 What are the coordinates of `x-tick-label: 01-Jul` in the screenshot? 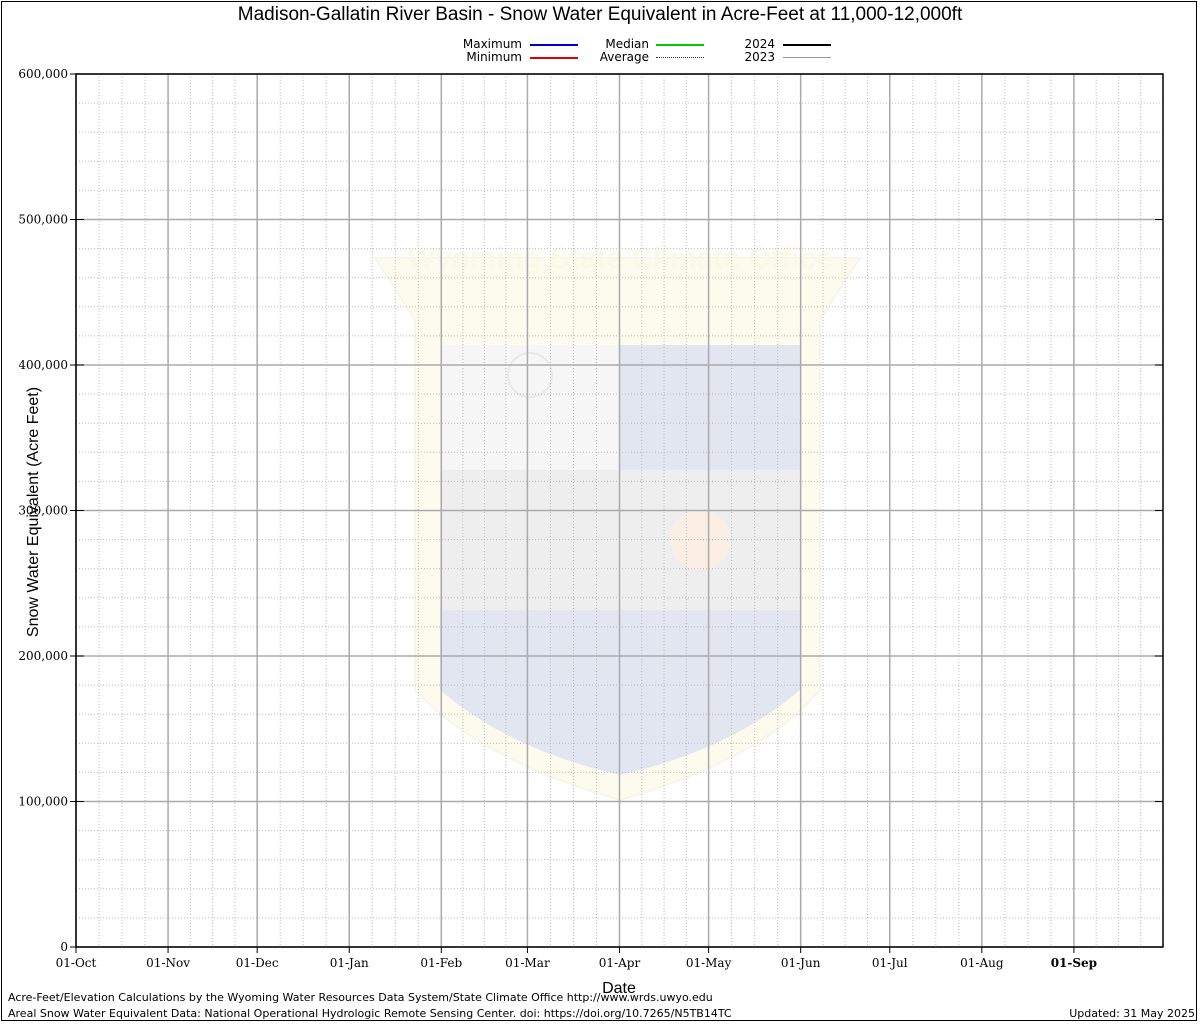 It's located at (890, 963).